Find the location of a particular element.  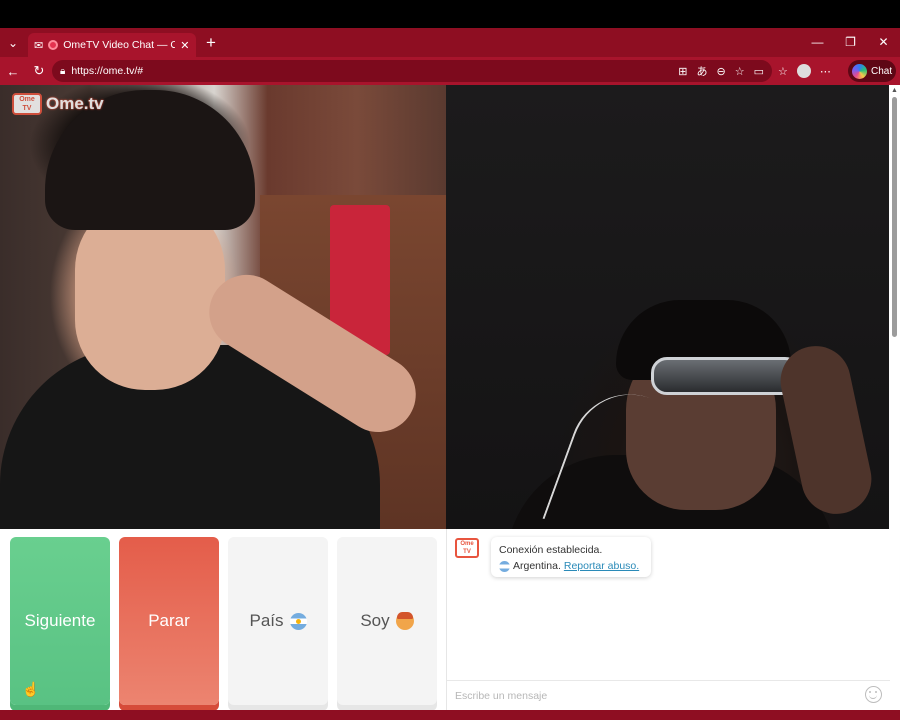

stop-button-label: Parar is located at coordinates (169, 620).